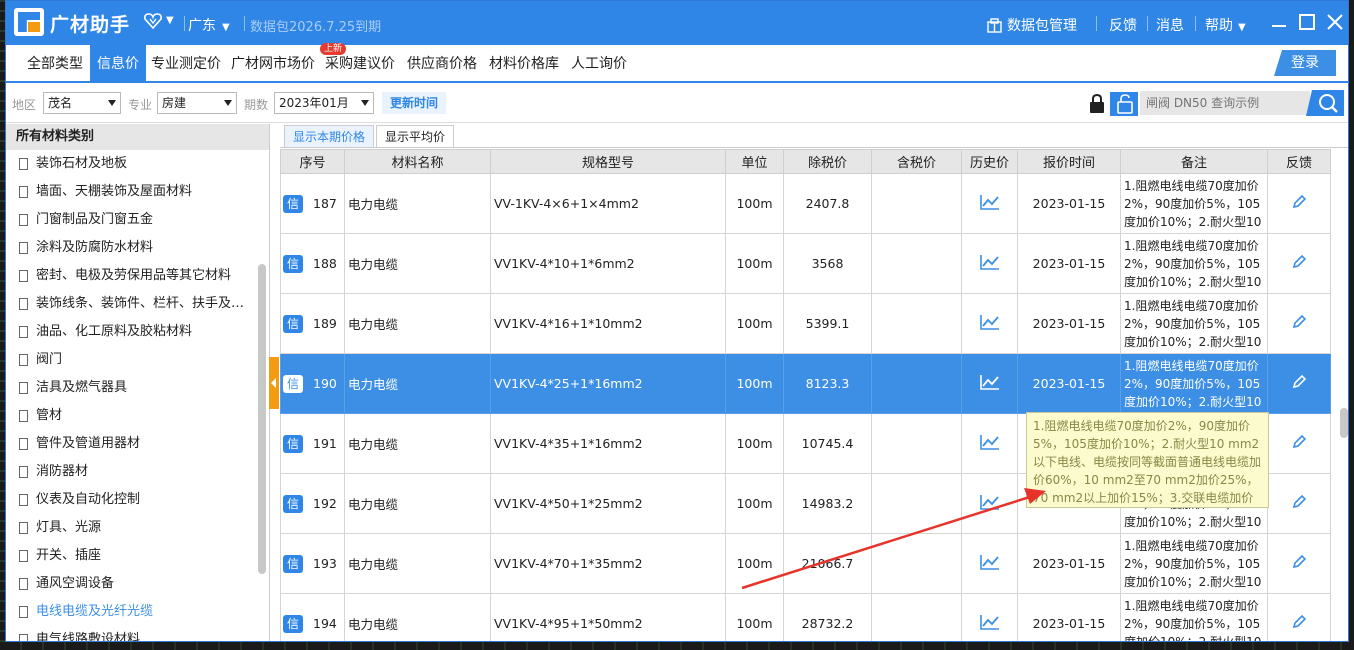 The height and width of the screenshot is (650, 1354). Describe the element at coordinates (274, 383) in the screenshot. I see `sidebar-collapse-handle` at that location.